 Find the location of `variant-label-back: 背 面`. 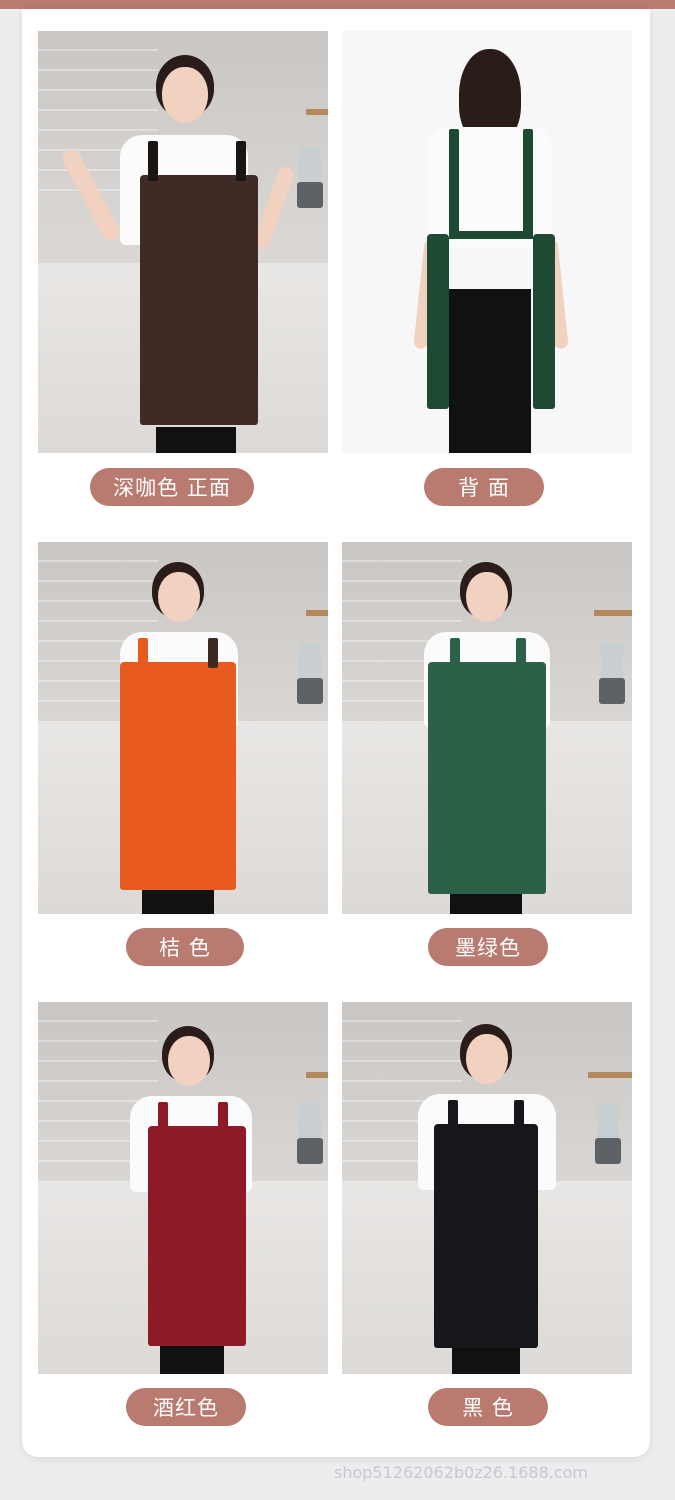

variant-label-back: 背 面 is located at coordinates (484, 487).